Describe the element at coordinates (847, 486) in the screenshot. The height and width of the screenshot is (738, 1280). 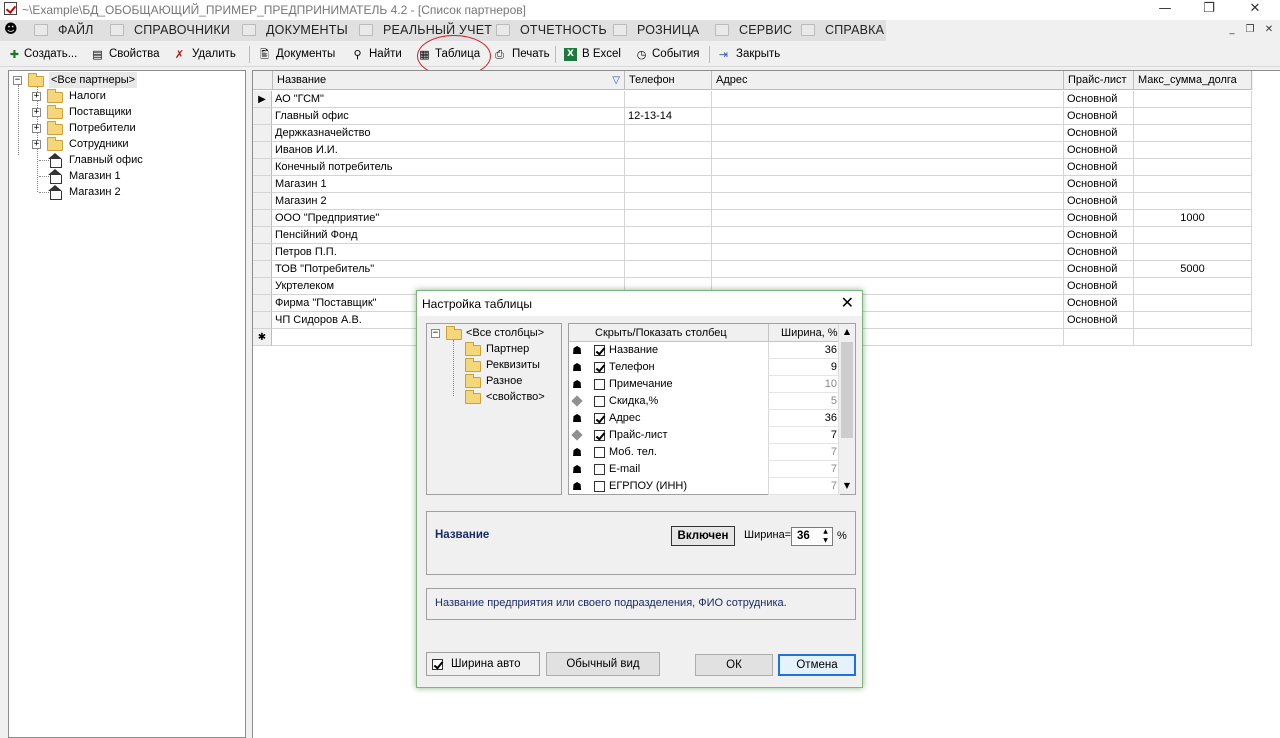
I see `scroll-down-arrow: ▼` at that location.